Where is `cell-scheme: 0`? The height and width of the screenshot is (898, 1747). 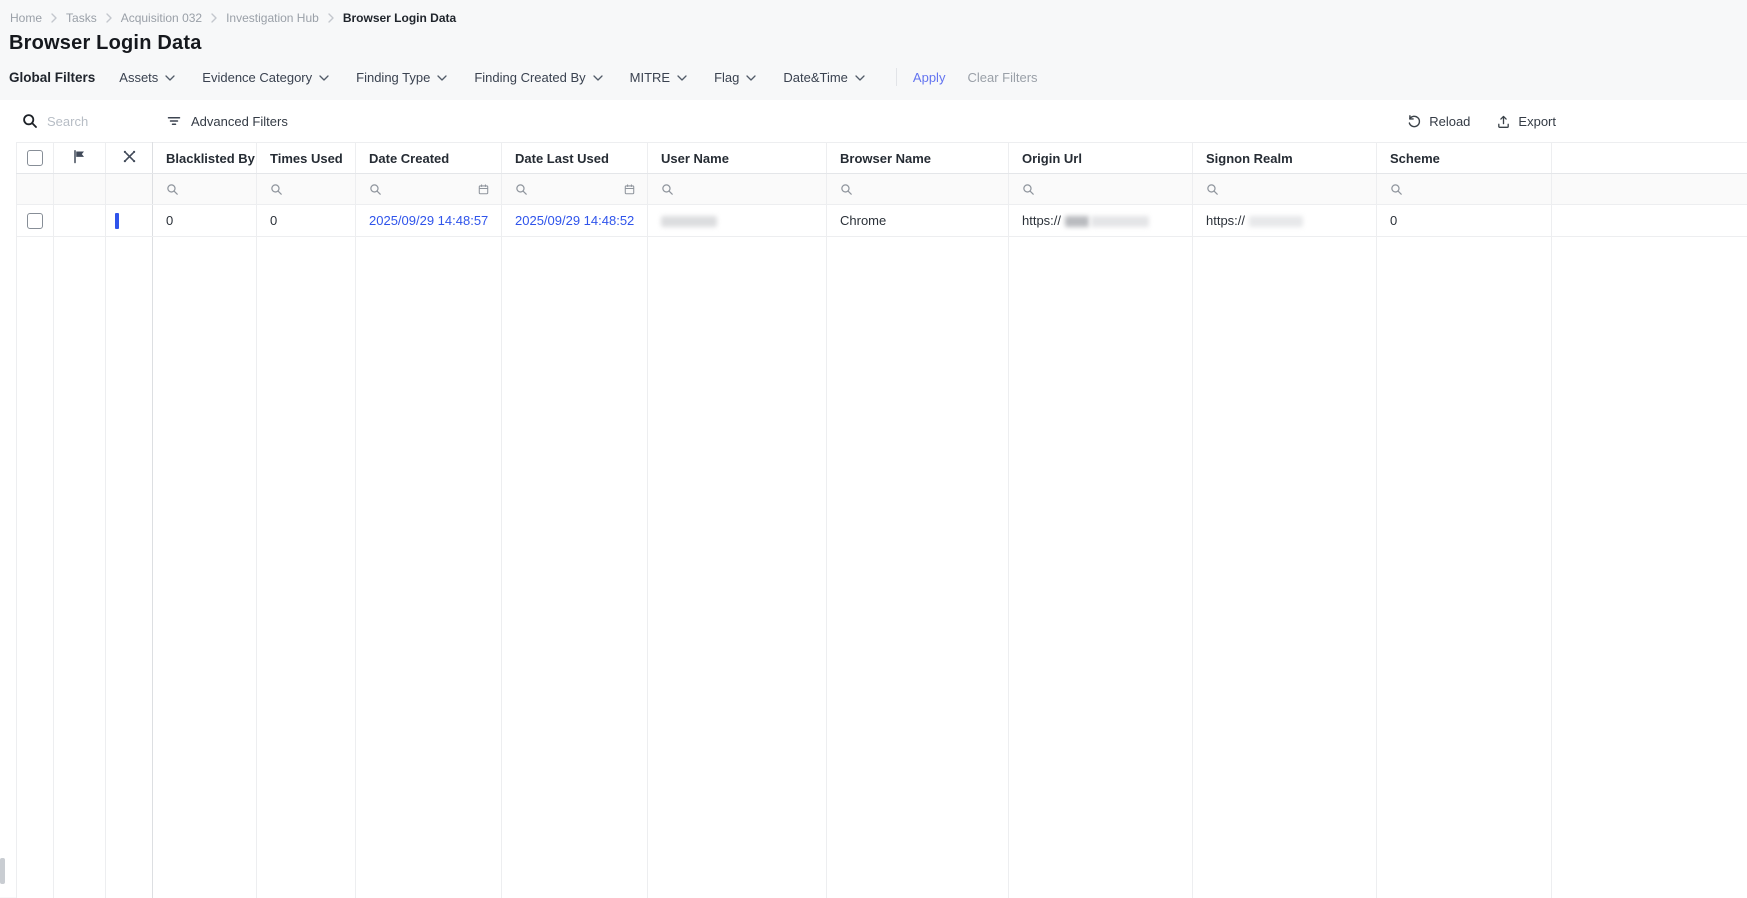 cell-scheme: 0 is located at coordinates (1464, 221).